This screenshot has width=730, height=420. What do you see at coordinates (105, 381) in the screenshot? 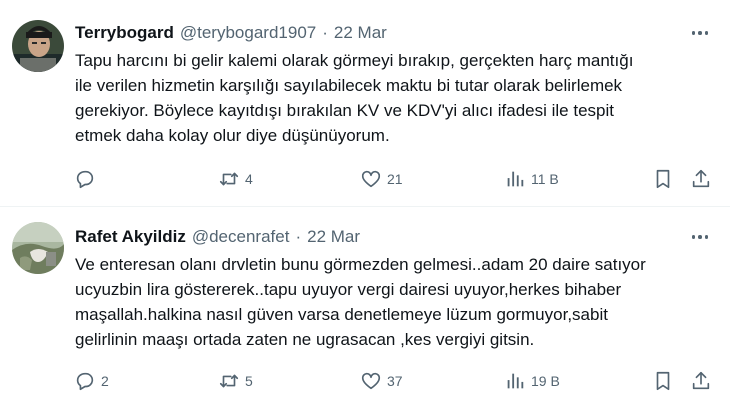
I see `reply-count: 2` at bounding box center [105, 381].